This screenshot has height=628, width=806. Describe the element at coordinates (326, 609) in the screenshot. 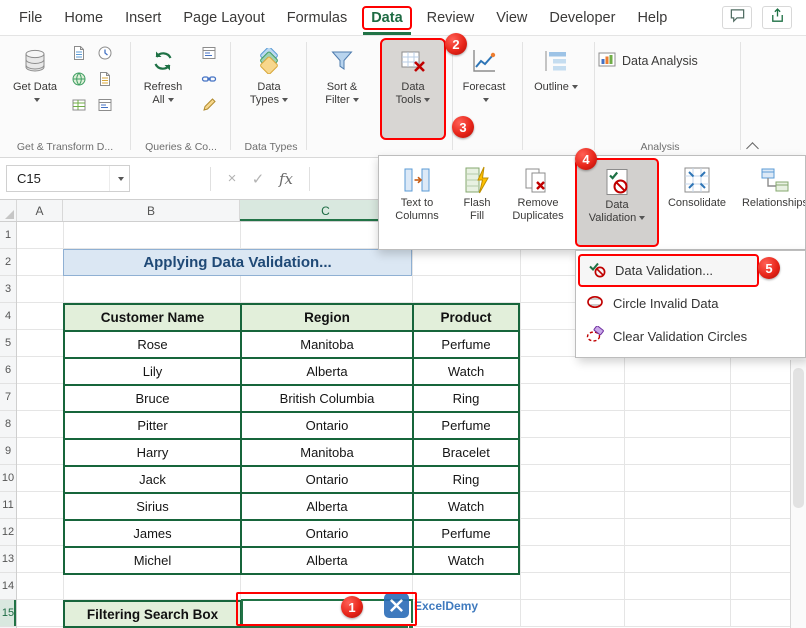

I see `annotation-box-search-cell` at that location.